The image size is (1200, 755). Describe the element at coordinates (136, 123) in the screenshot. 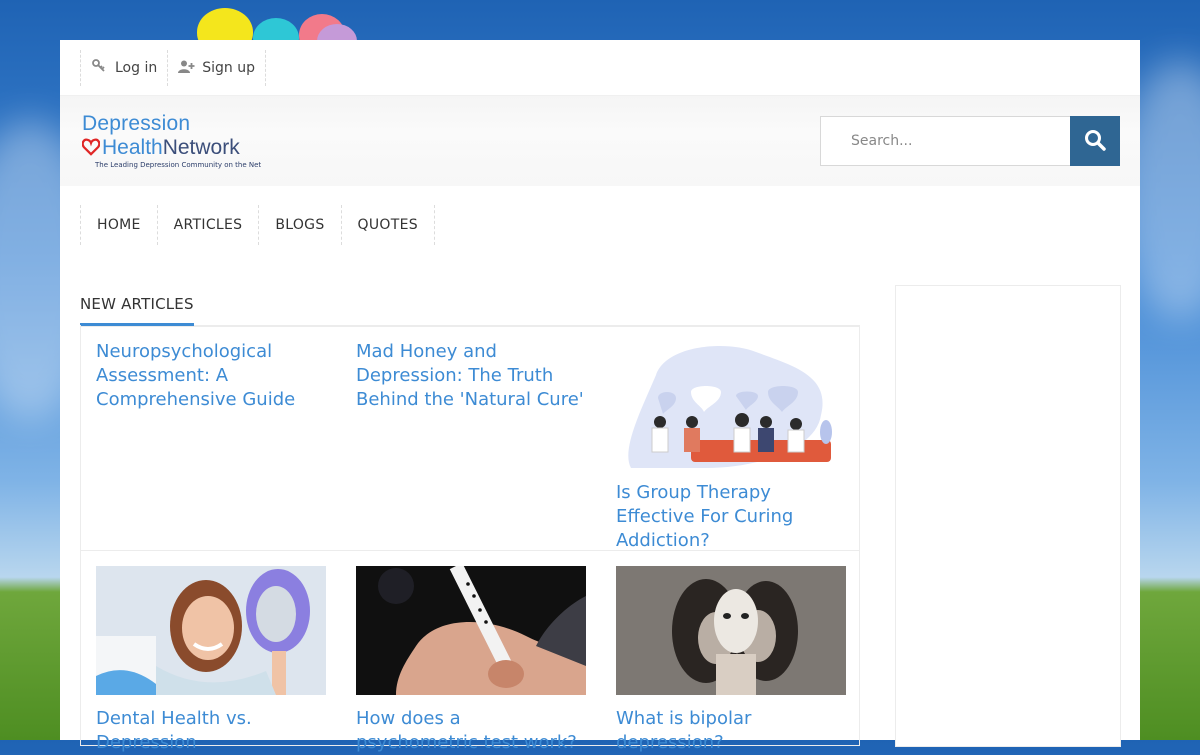

I see `logo-line1: Depression` at that location.